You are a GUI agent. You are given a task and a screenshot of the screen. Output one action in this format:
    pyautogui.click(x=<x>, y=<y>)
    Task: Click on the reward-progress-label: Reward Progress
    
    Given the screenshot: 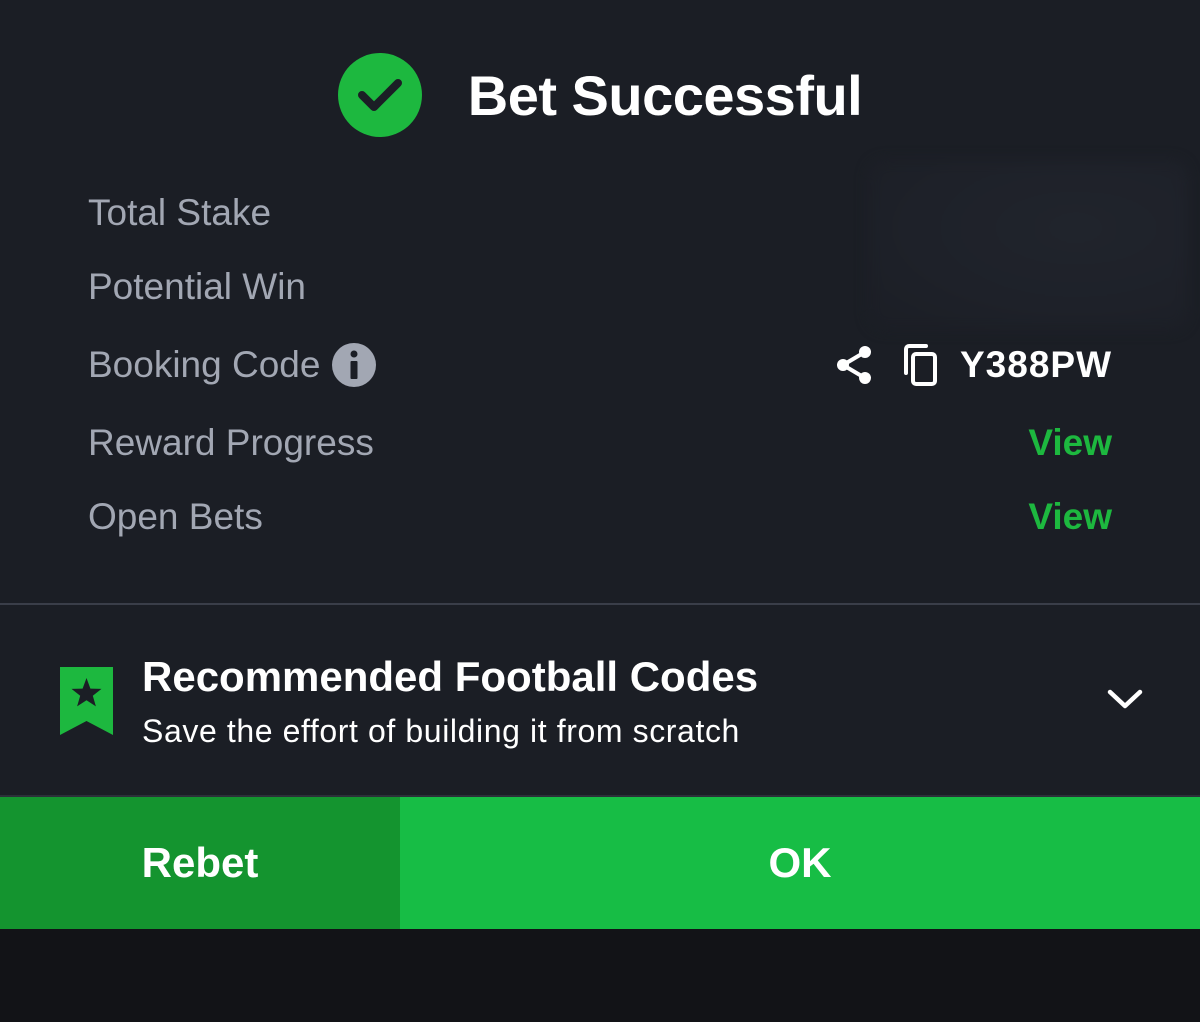 What is the action you would take?
    pyautogui.click(x=231, y=442)
    